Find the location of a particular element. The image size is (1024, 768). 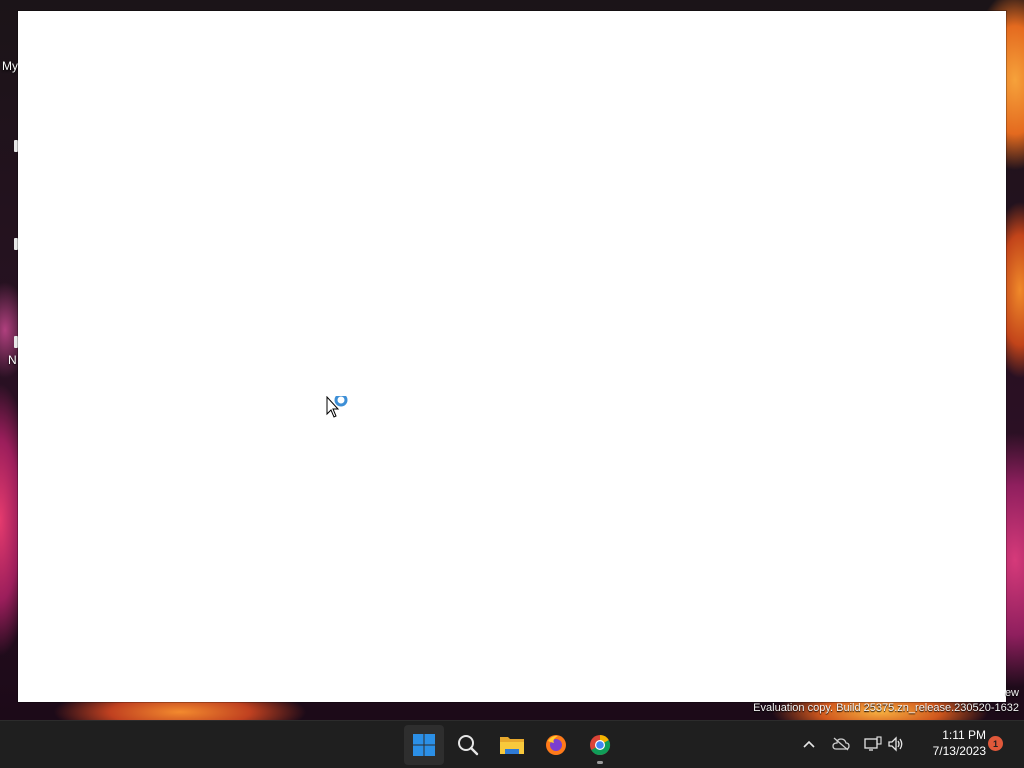

busy-cursor-icon is located at coordinates (337, 407).